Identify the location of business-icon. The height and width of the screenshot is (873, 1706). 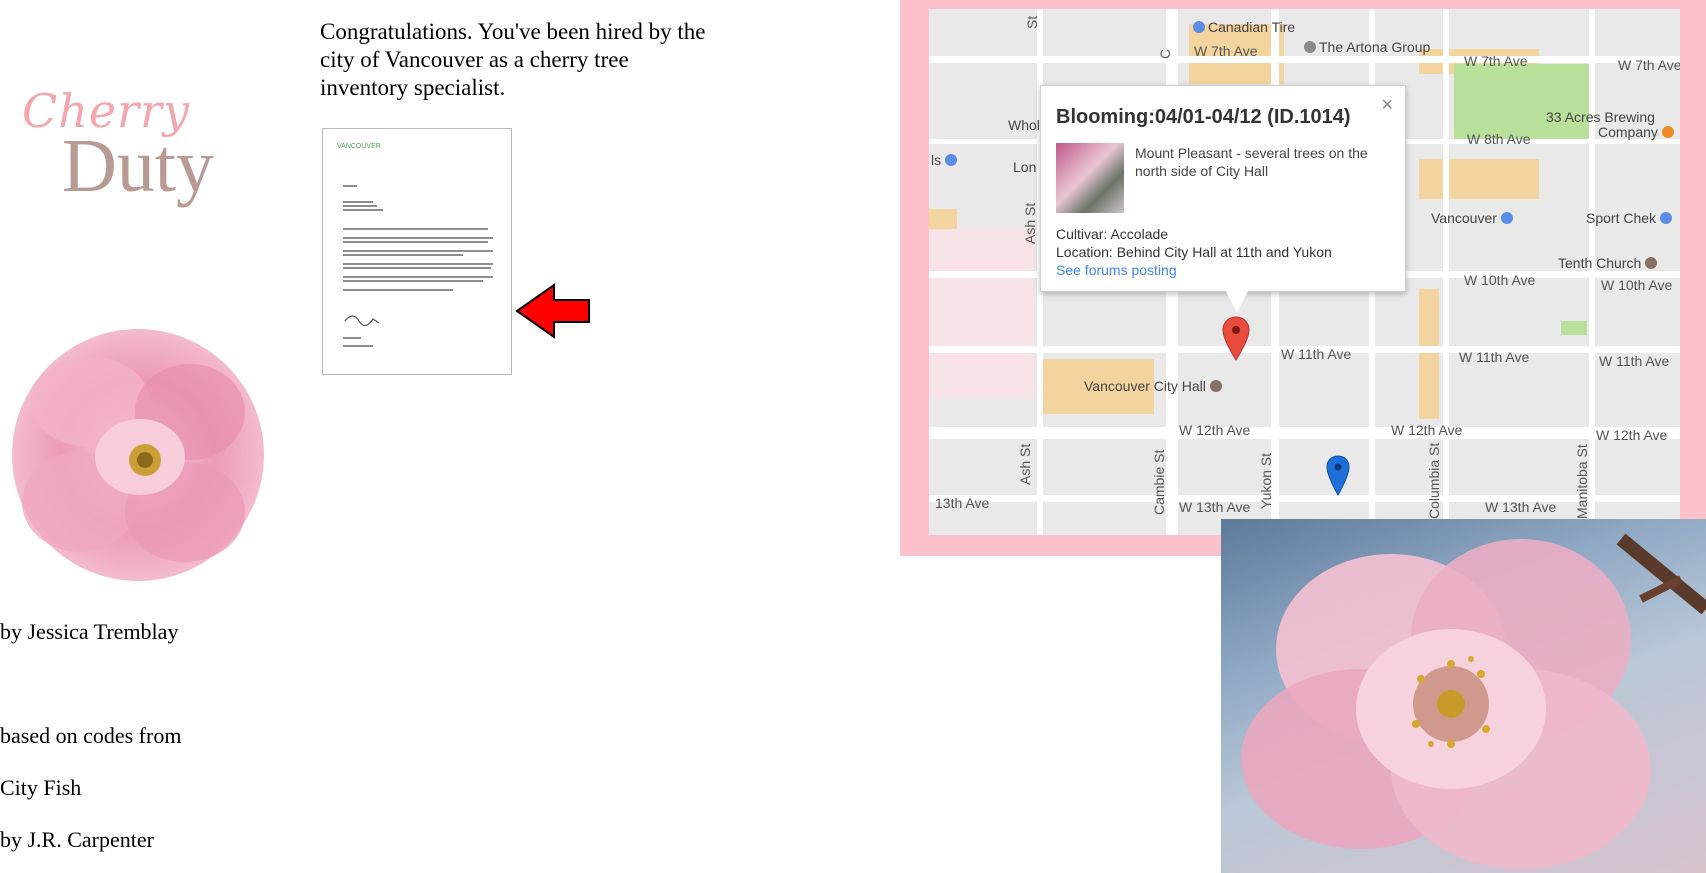
(1310, 47).